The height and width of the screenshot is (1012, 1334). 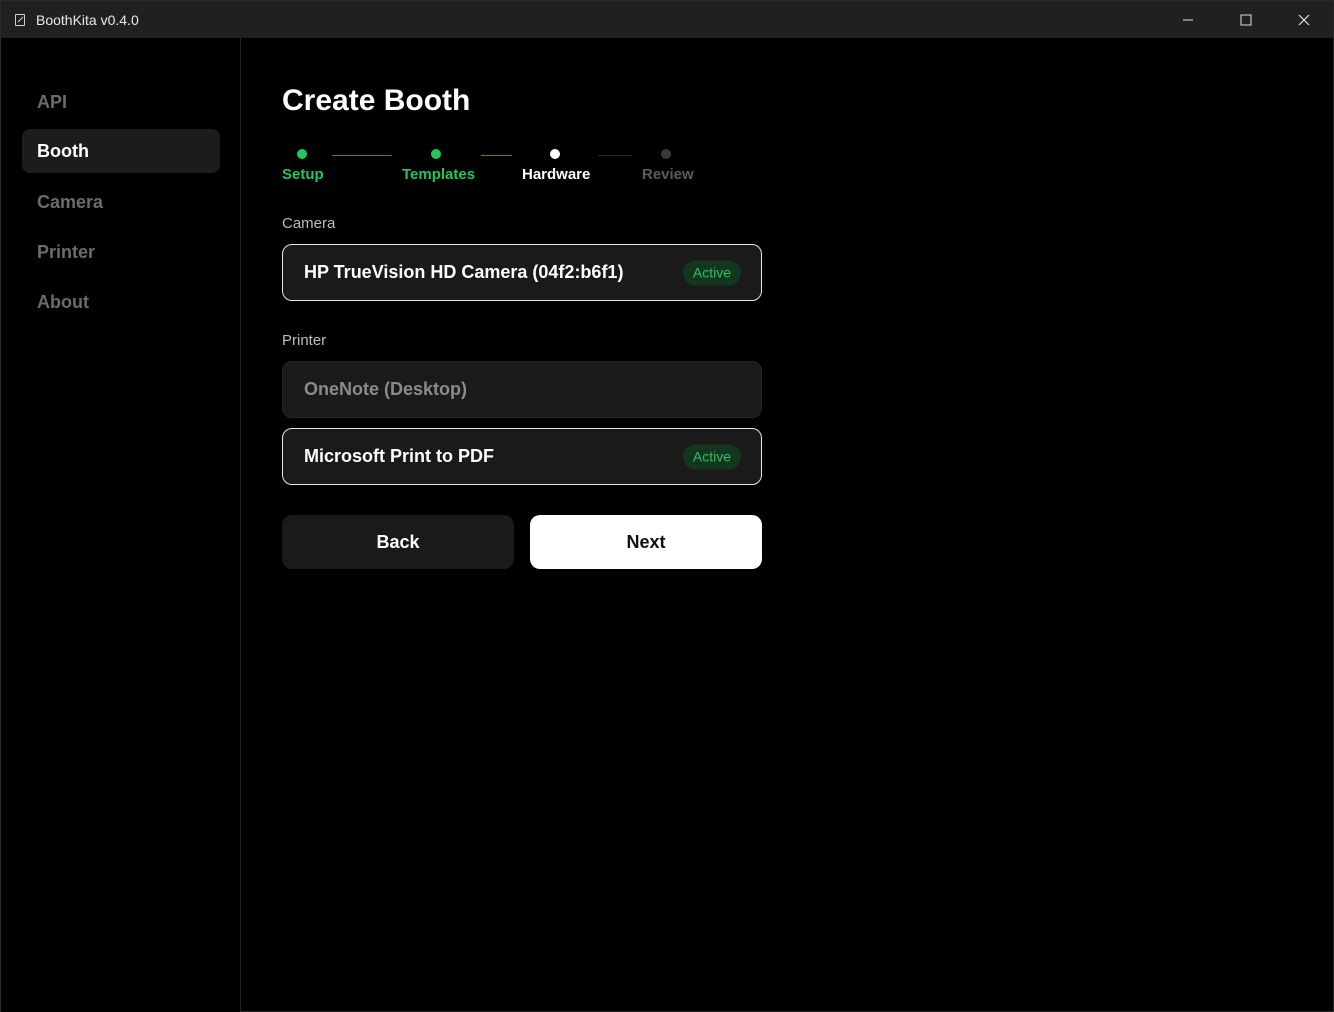 What do you see at coordinates (376, 100) in the screenshot?
I see `page-title: Create Booth` at bounding box center [376, 100].